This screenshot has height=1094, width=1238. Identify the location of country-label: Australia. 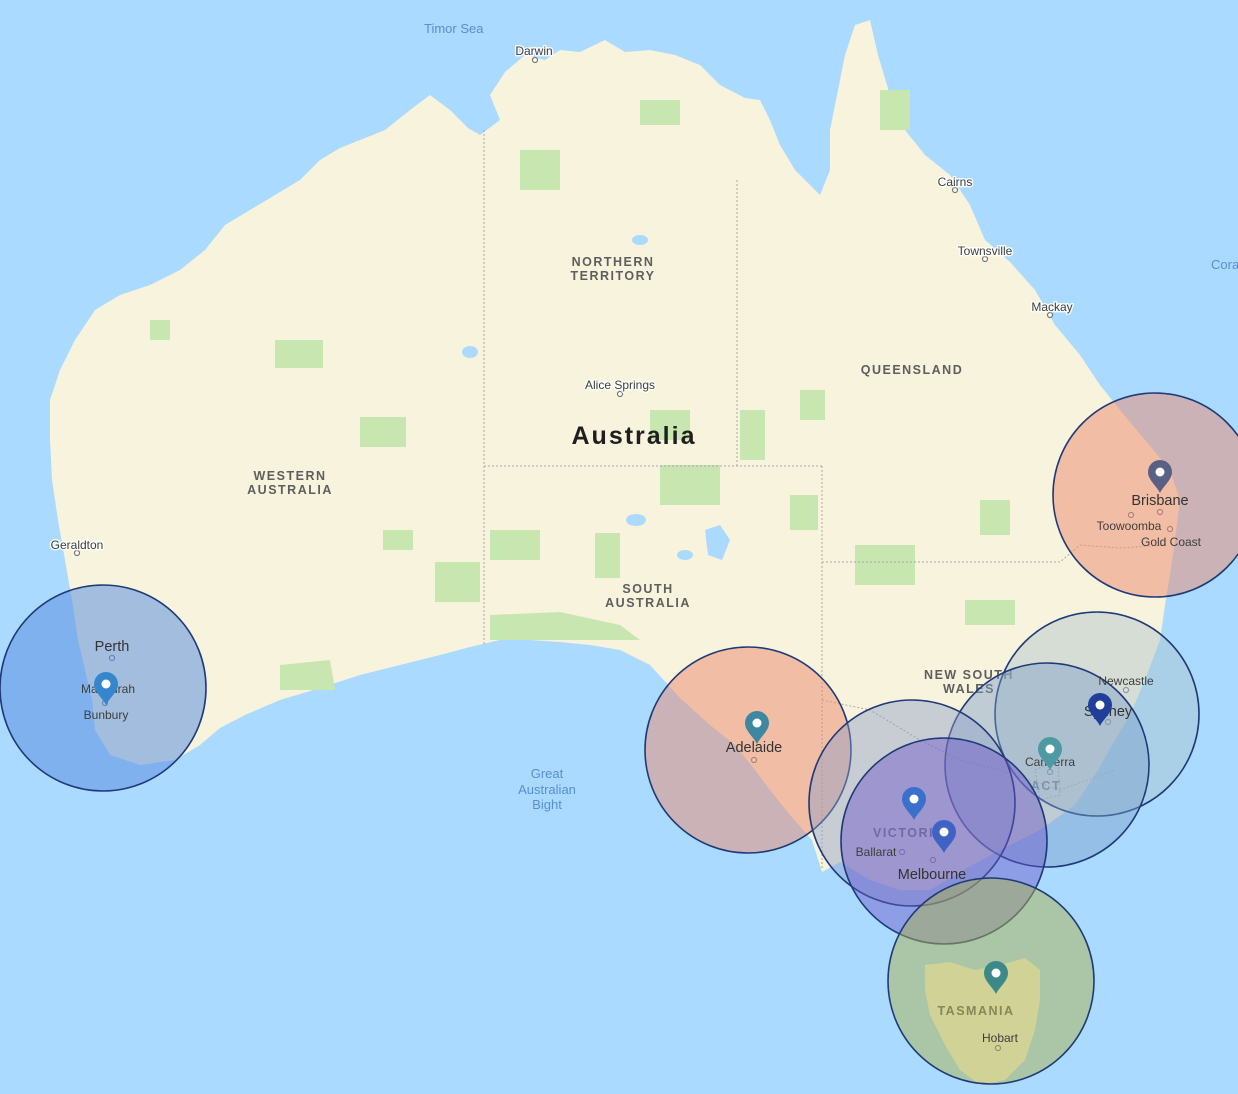
(634, 436).